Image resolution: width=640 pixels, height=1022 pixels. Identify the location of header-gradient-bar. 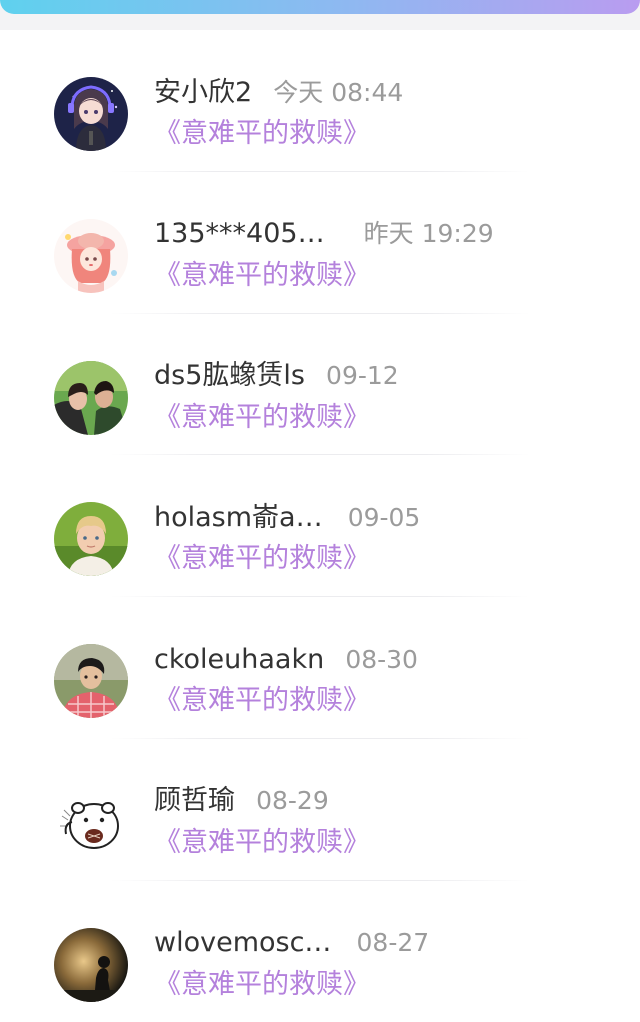
(320, 7).